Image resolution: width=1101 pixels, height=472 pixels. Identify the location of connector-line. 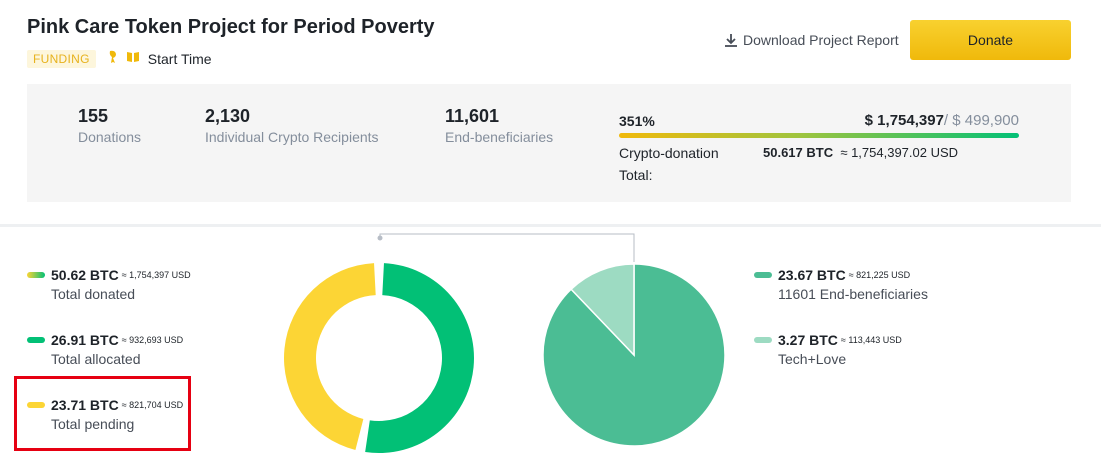
(507, 247).